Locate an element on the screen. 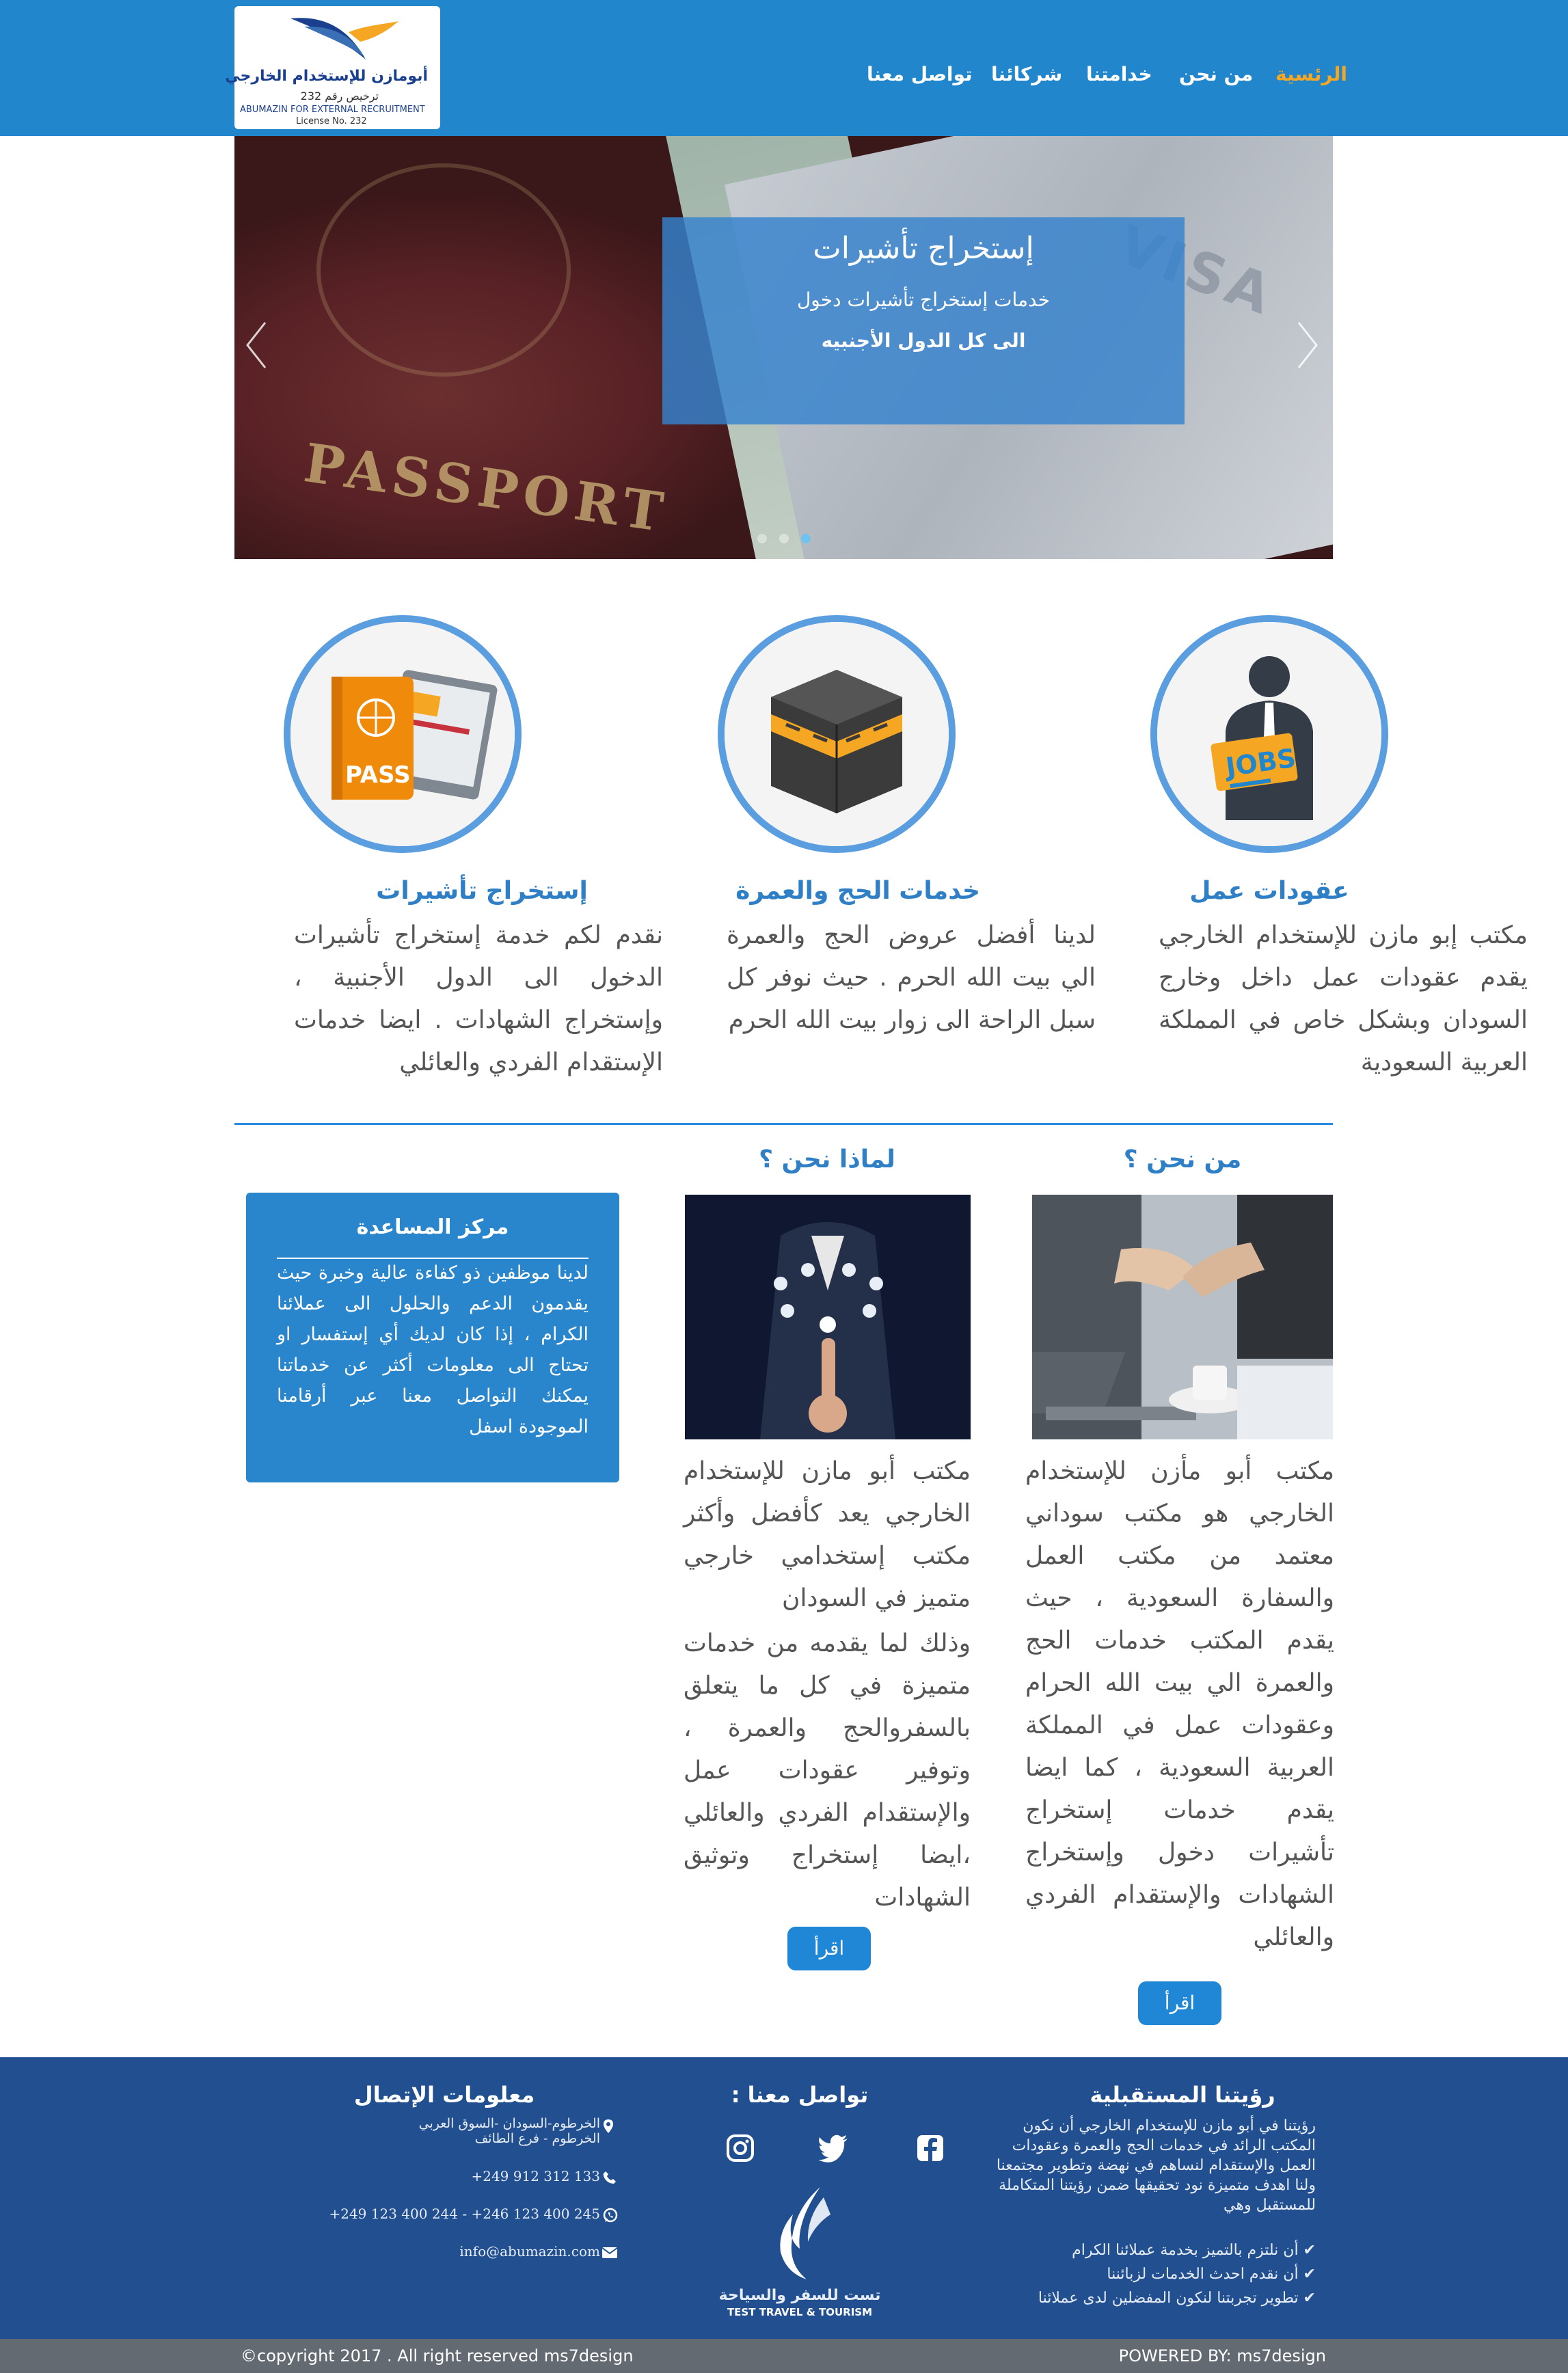 The width and height of the screenshot is (1568, 2373). location-icon is located at coordinates (608, 2126).